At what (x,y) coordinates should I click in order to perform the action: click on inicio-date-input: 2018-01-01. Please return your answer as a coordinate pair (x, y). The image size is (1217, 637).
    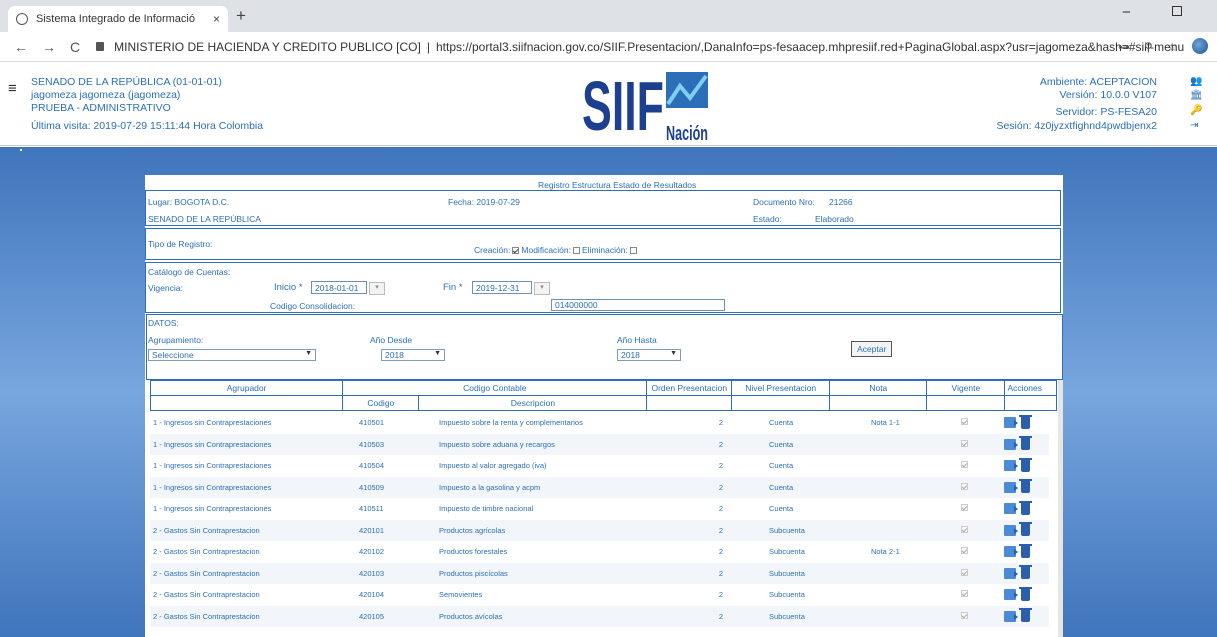
    Looking at the image, I should click on (339, 287).